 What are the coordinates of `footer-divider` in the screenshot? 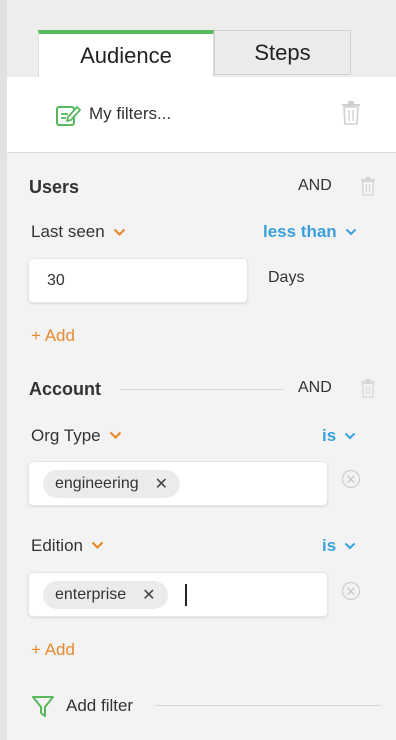 It's located at (268, 705).